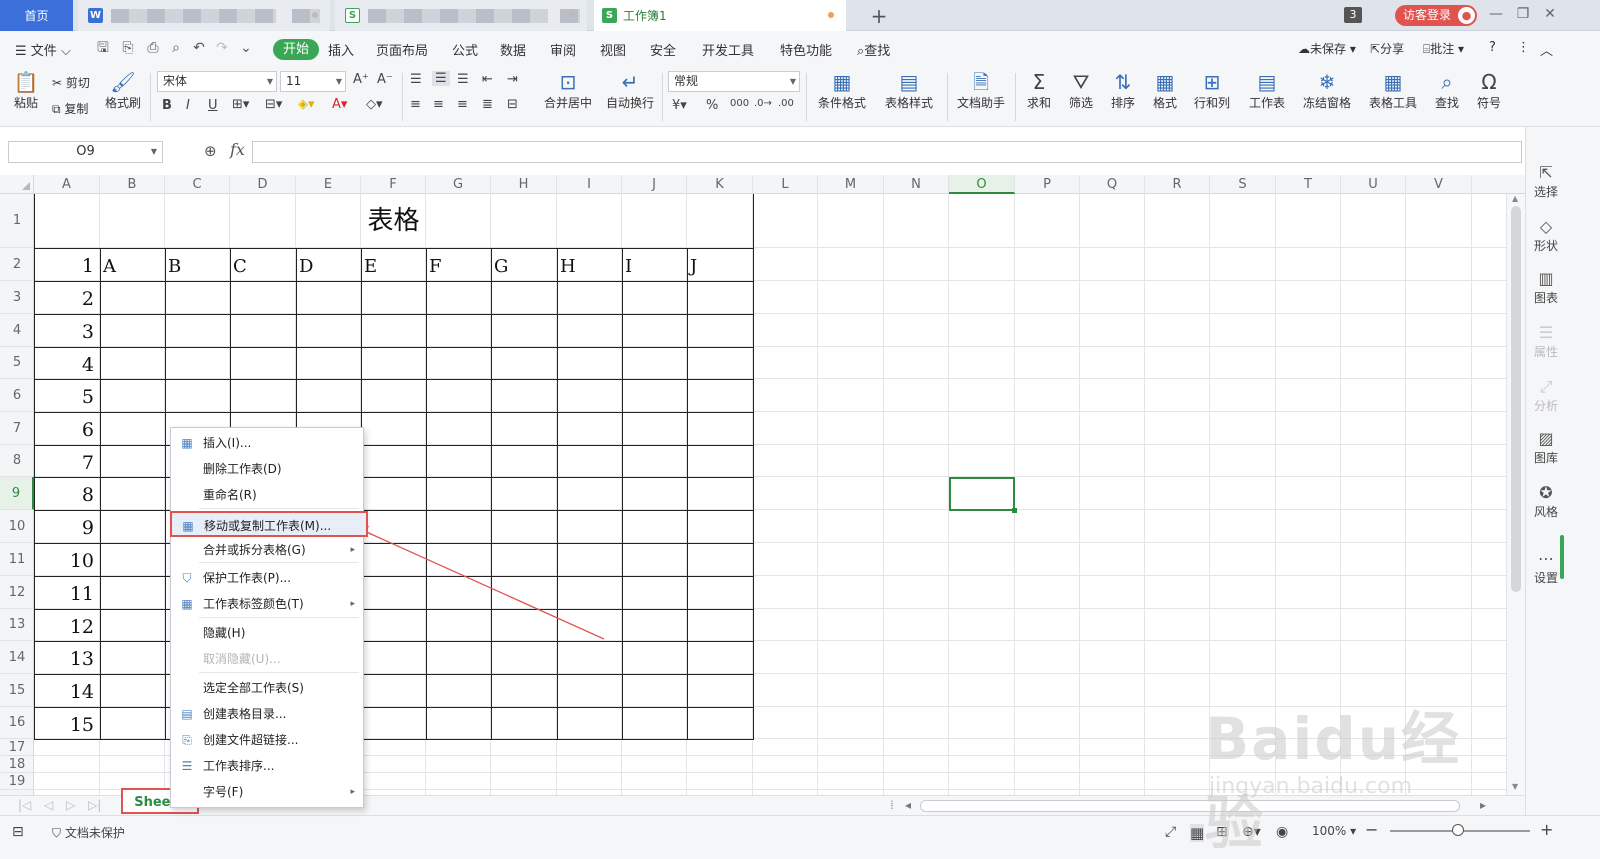 This screenshot has width=1600, height=859. I want to click on cell-number: 10, so click(66, 561).